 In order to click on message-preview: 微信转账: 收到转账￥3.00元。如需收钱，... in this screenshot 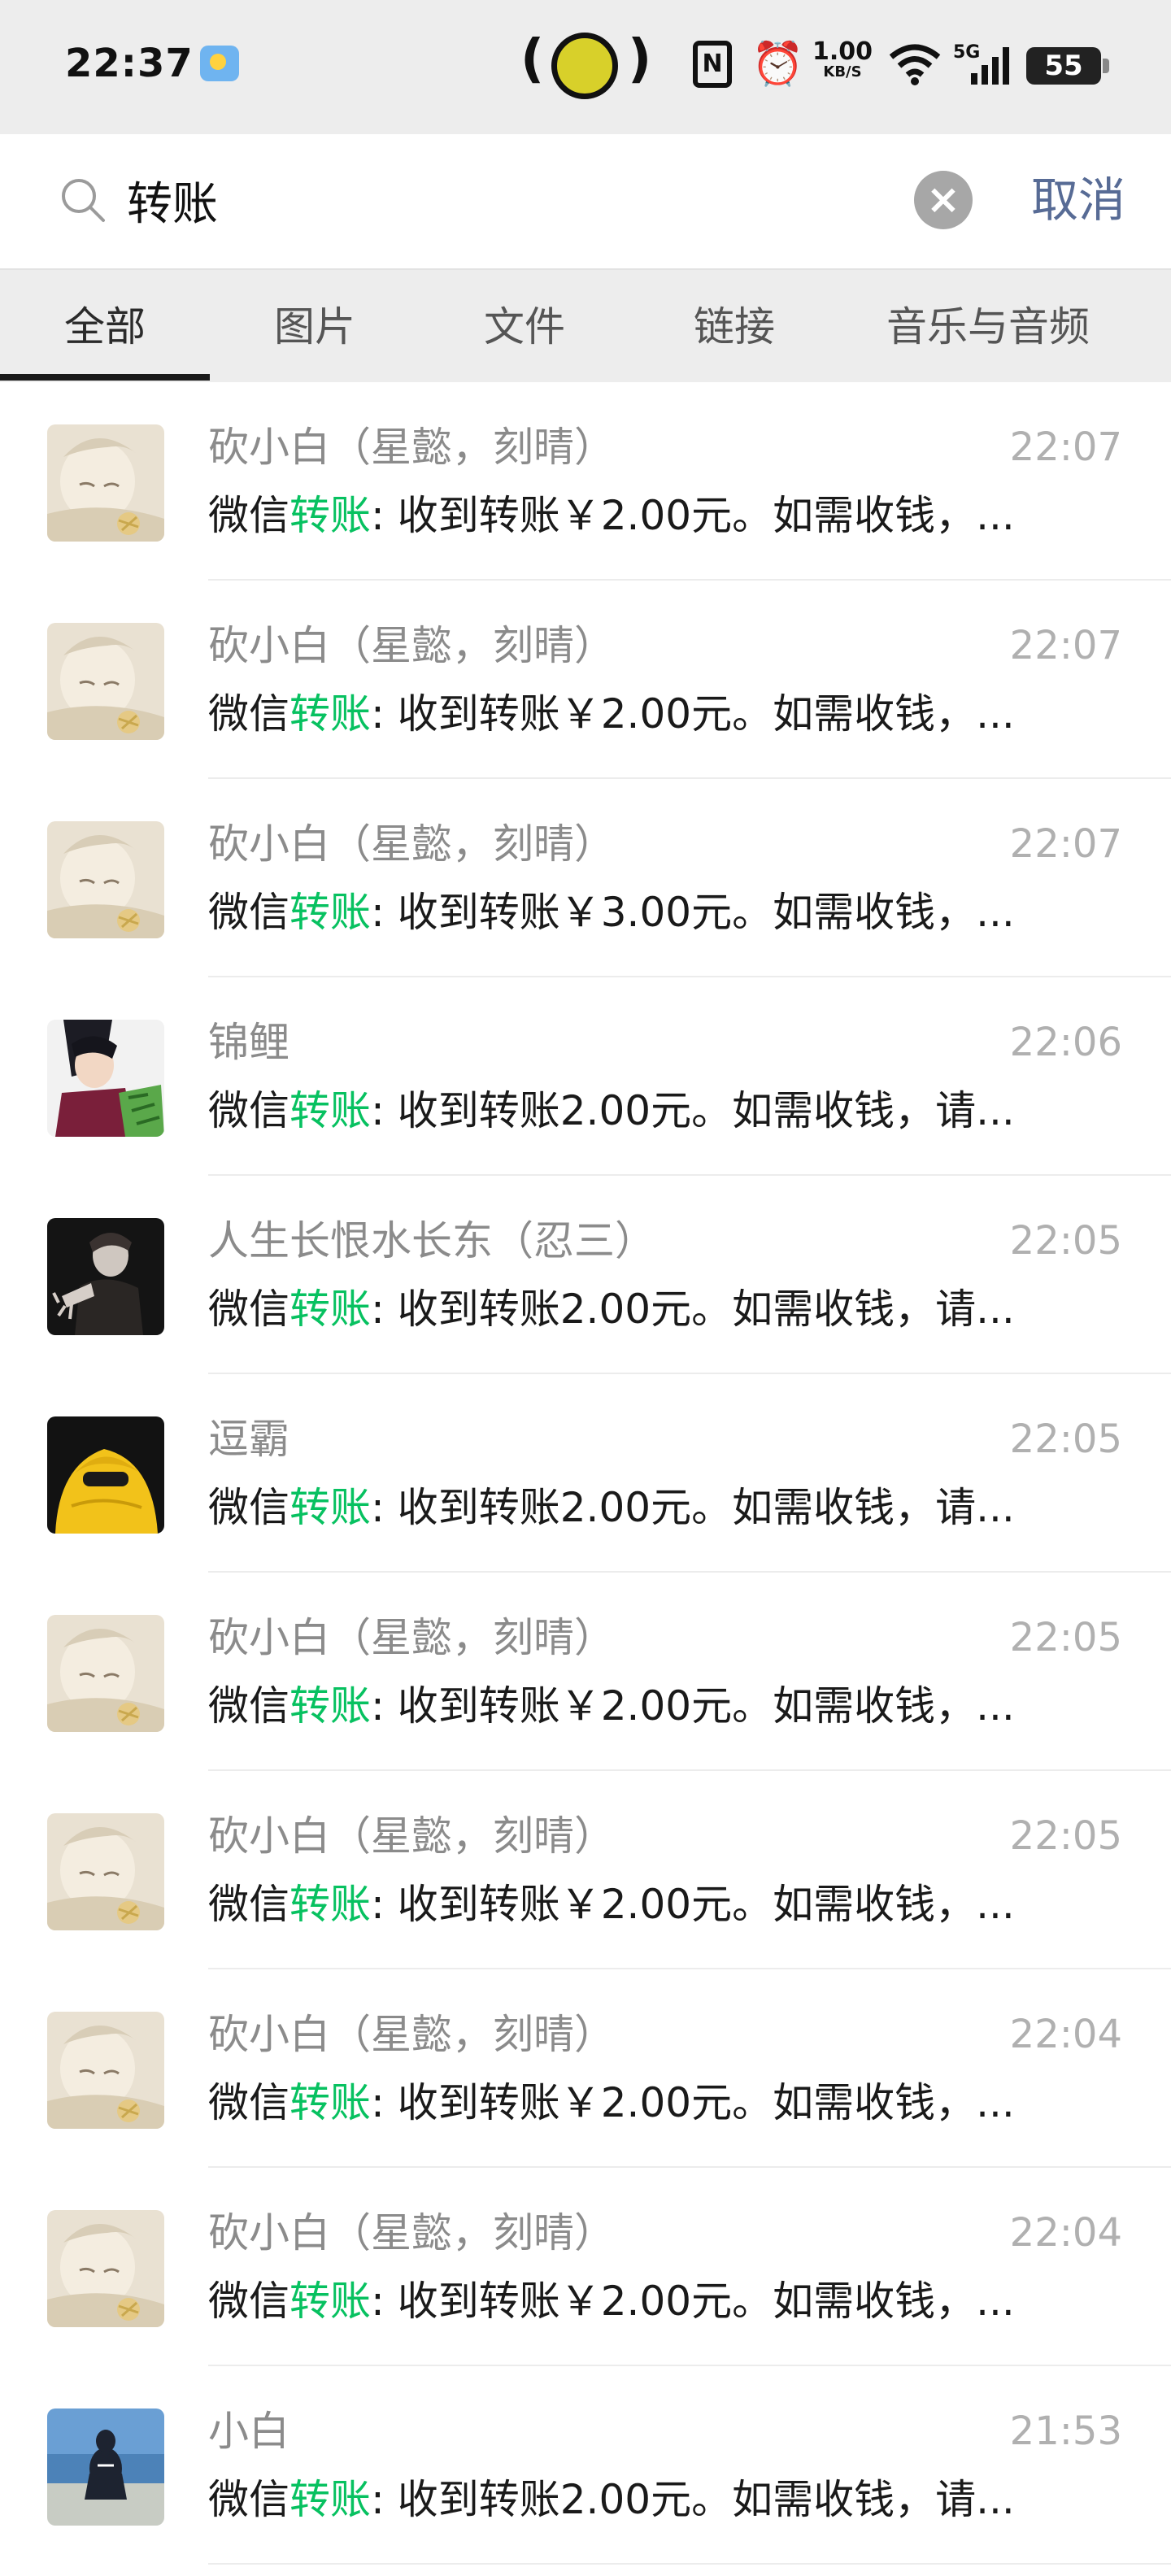, I will do `click(627, 912)`.